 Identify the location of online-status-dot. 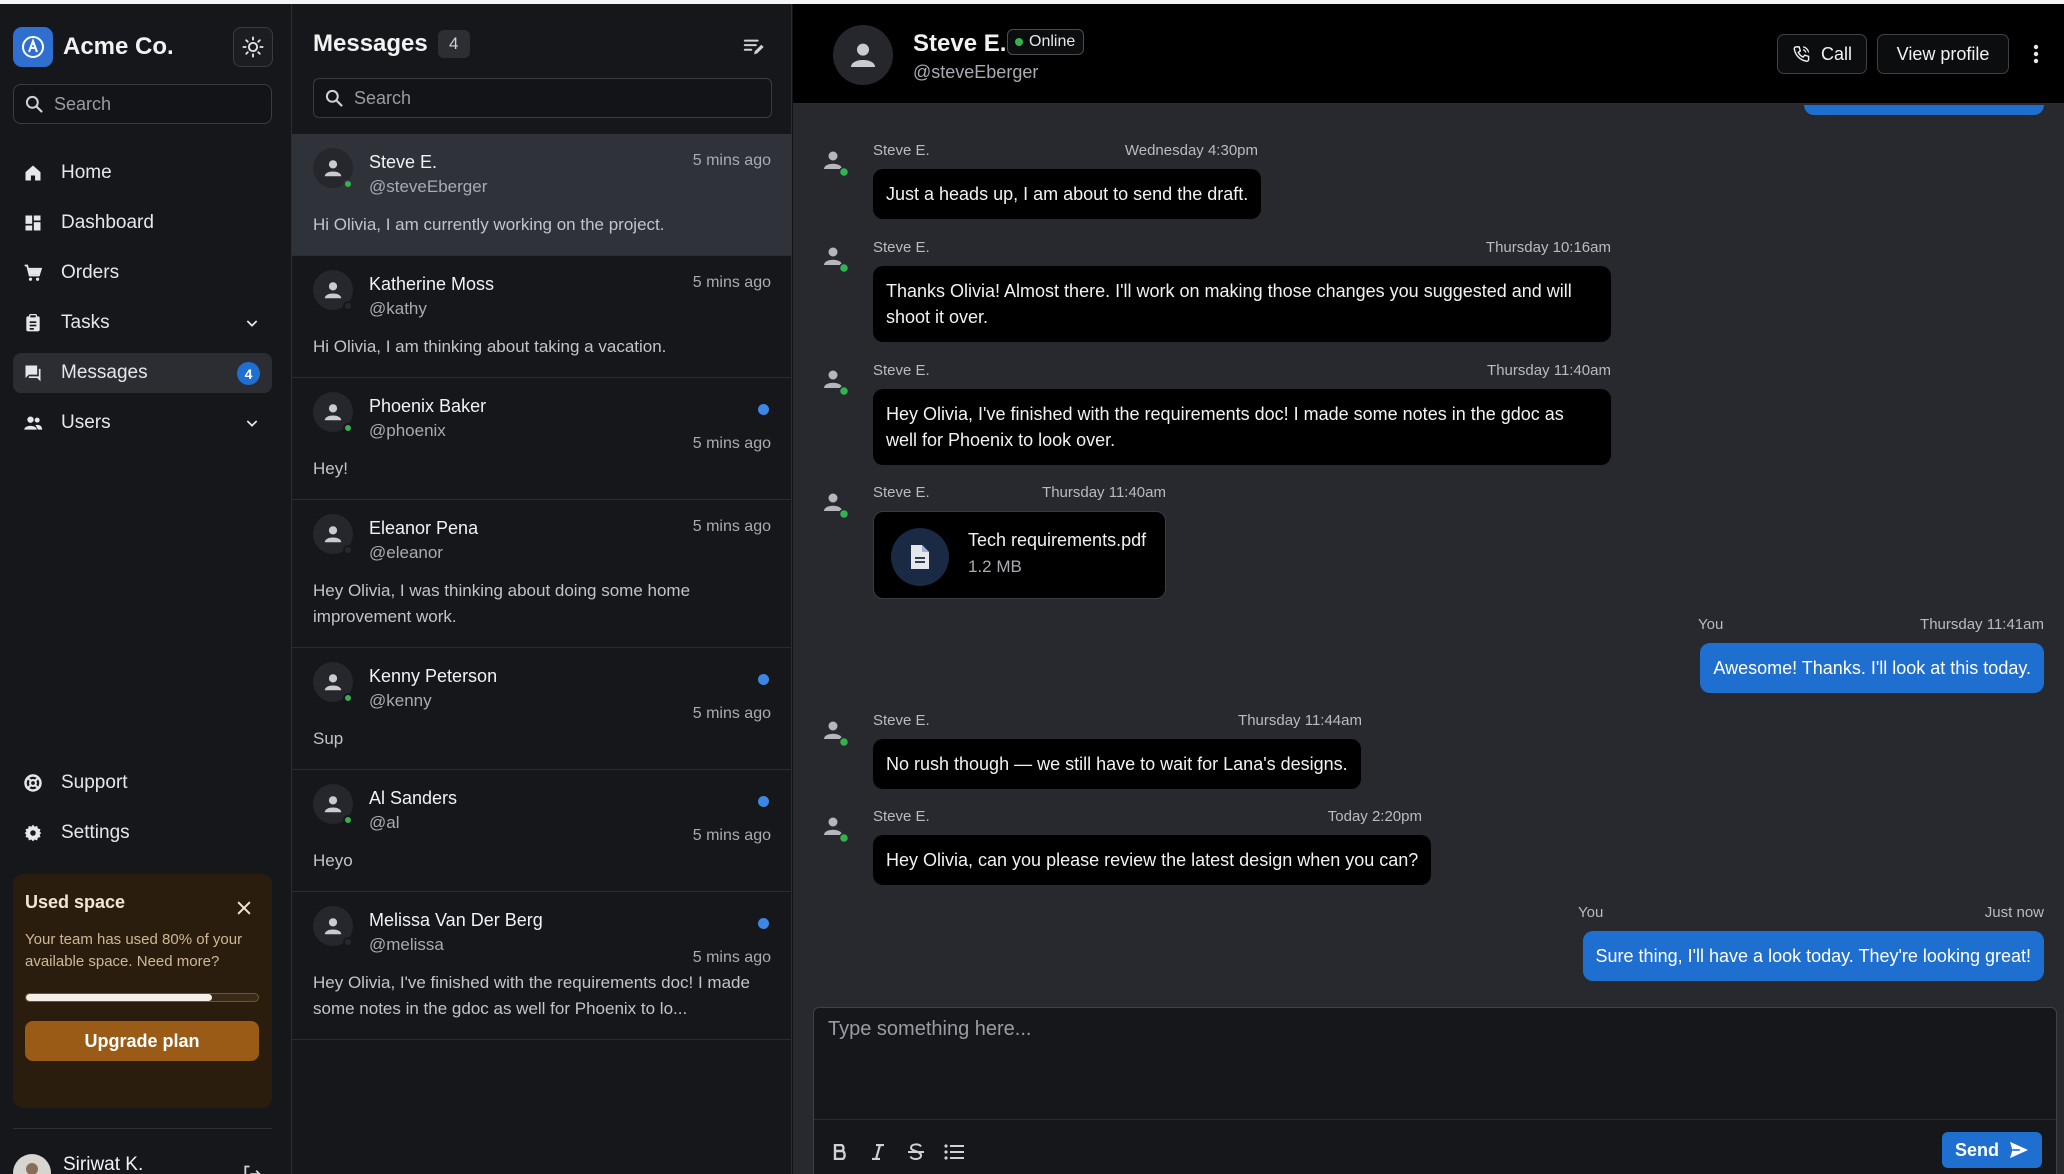
(348, 820).